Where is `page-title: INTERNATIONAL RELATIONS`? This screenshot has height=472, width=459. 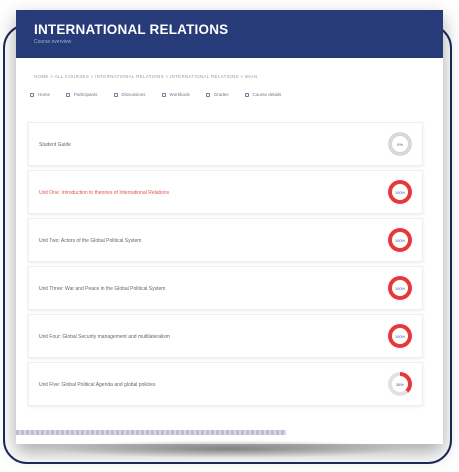
page-title: INTERNATIONAL RELATIONS is located at coordinates (131, 29).